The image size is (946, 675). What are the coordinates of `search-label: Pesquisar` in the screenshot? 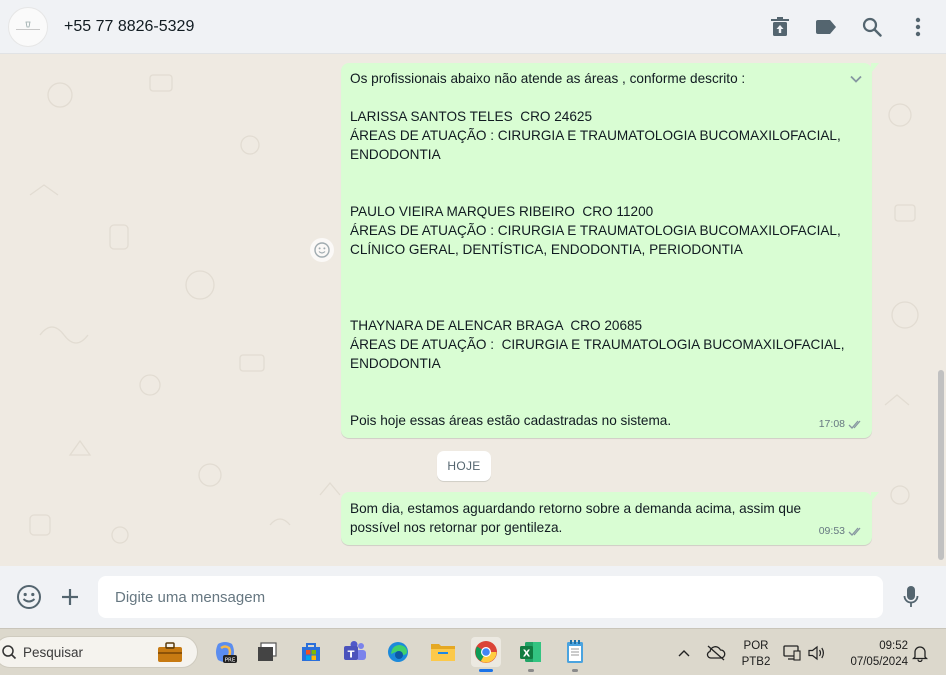 It's located at (53, 652).